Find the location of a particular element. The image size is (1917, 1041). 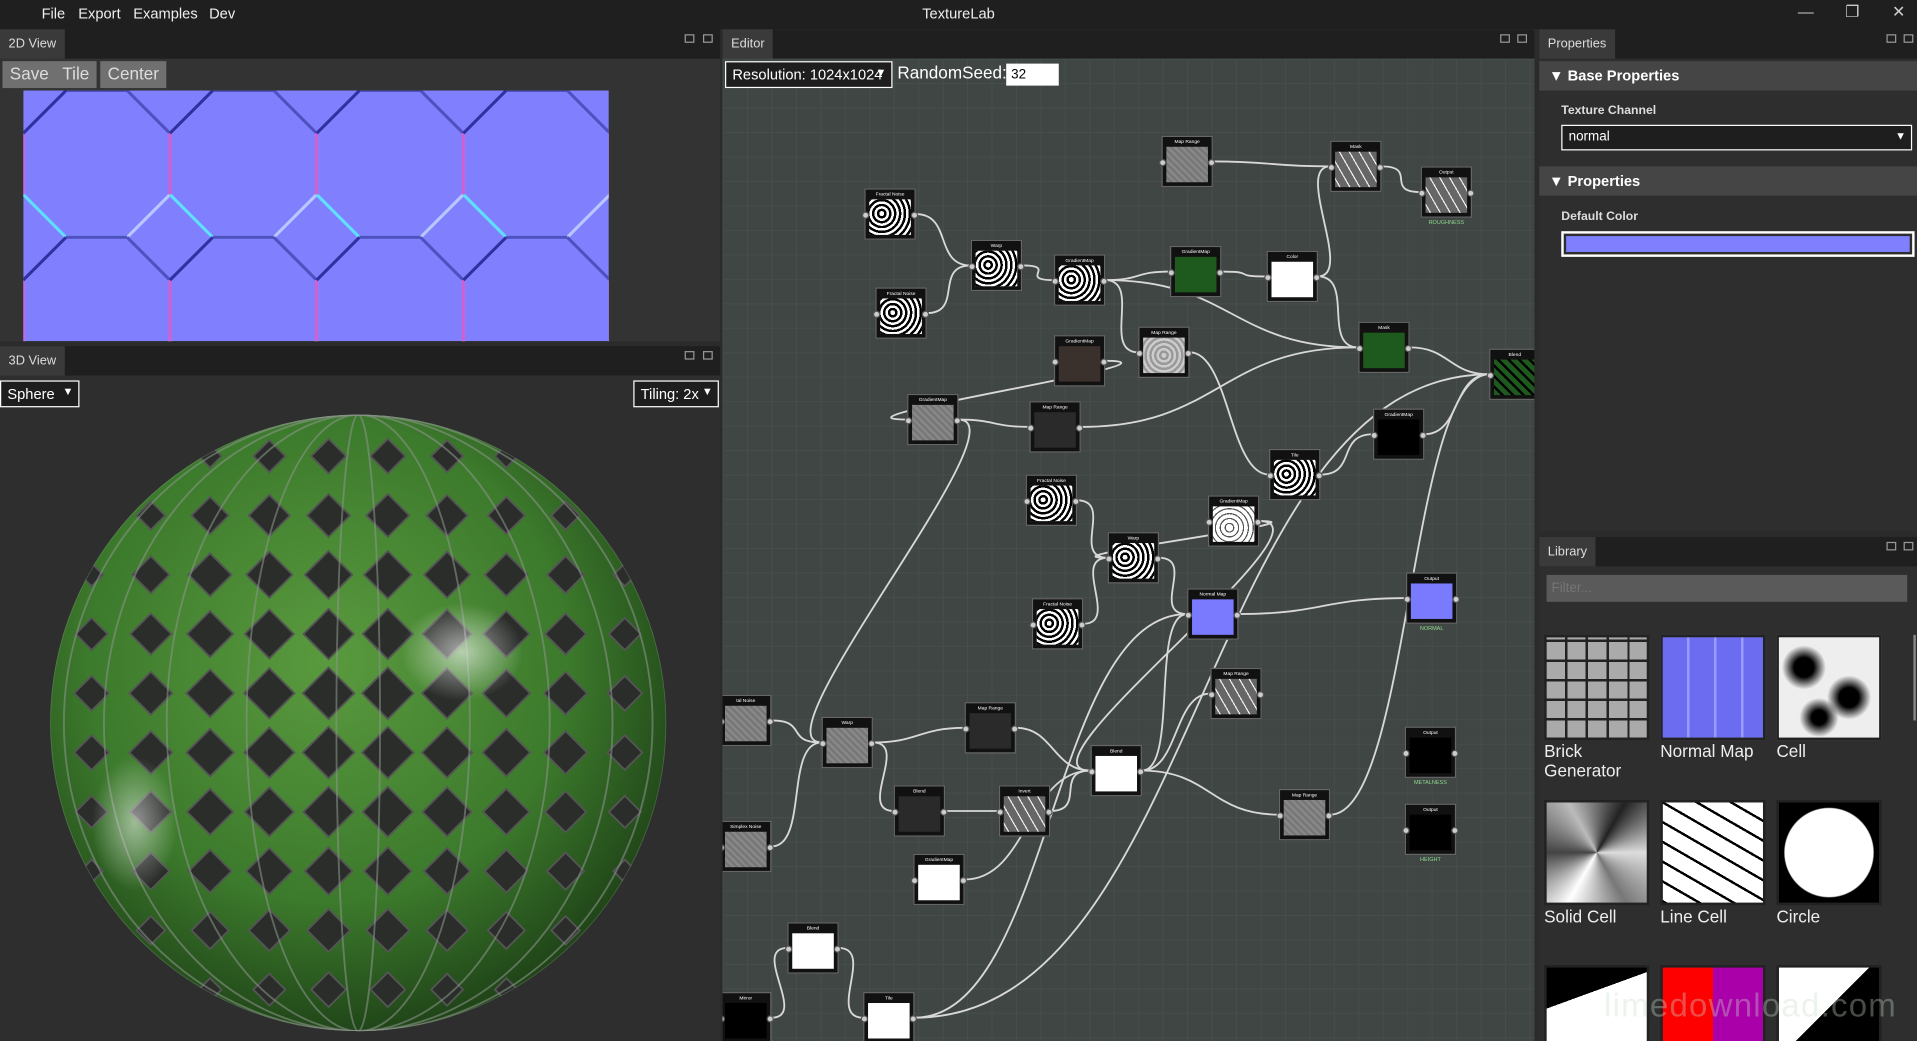

texture-preview is located at coordinates (316, 216).